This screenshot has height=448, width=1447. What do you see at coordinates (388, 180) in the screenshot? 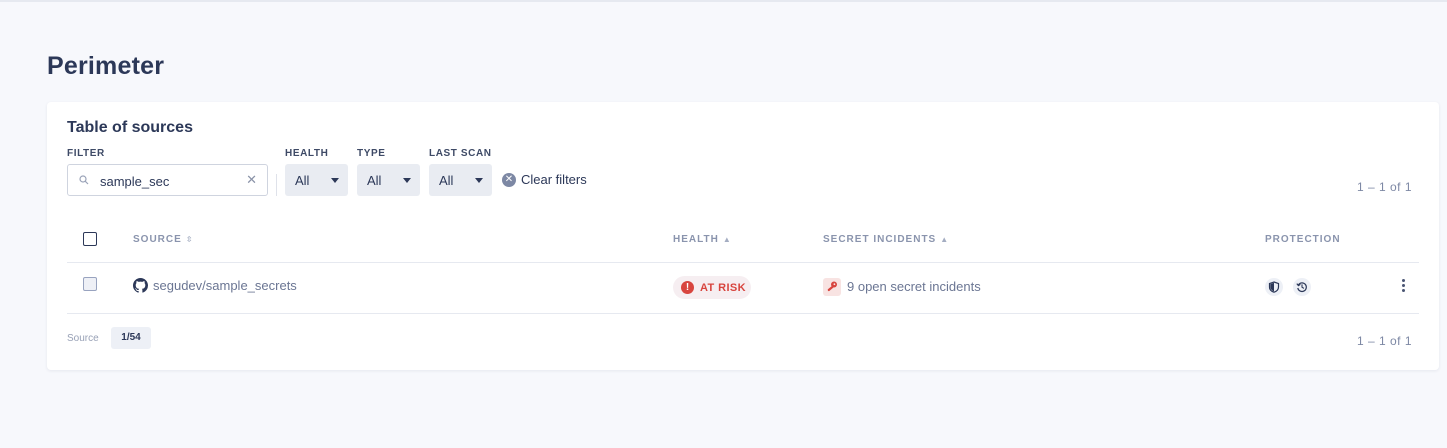
I see `type-dropdown: All` at bounding box center [388, 180].